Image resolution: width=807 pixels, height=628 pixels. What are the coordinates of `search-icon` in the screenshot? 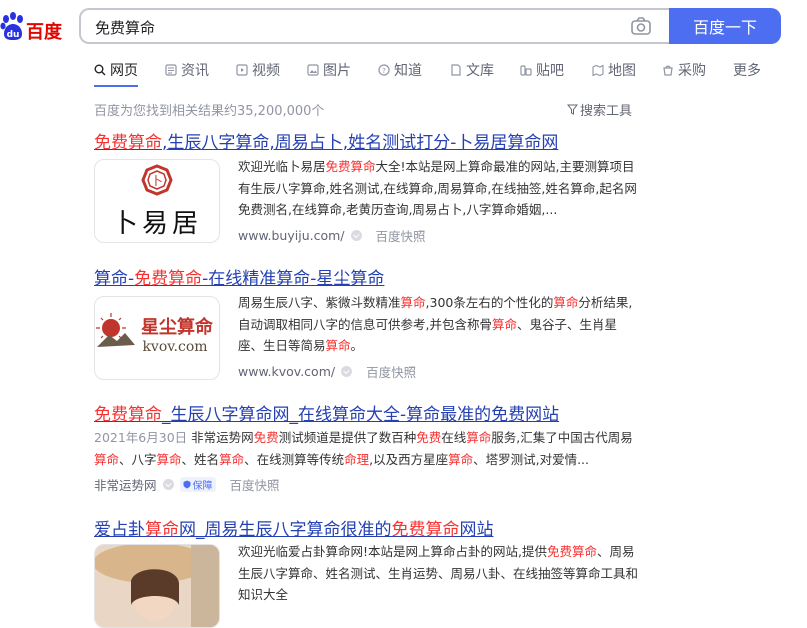 It's located at (100, 70).